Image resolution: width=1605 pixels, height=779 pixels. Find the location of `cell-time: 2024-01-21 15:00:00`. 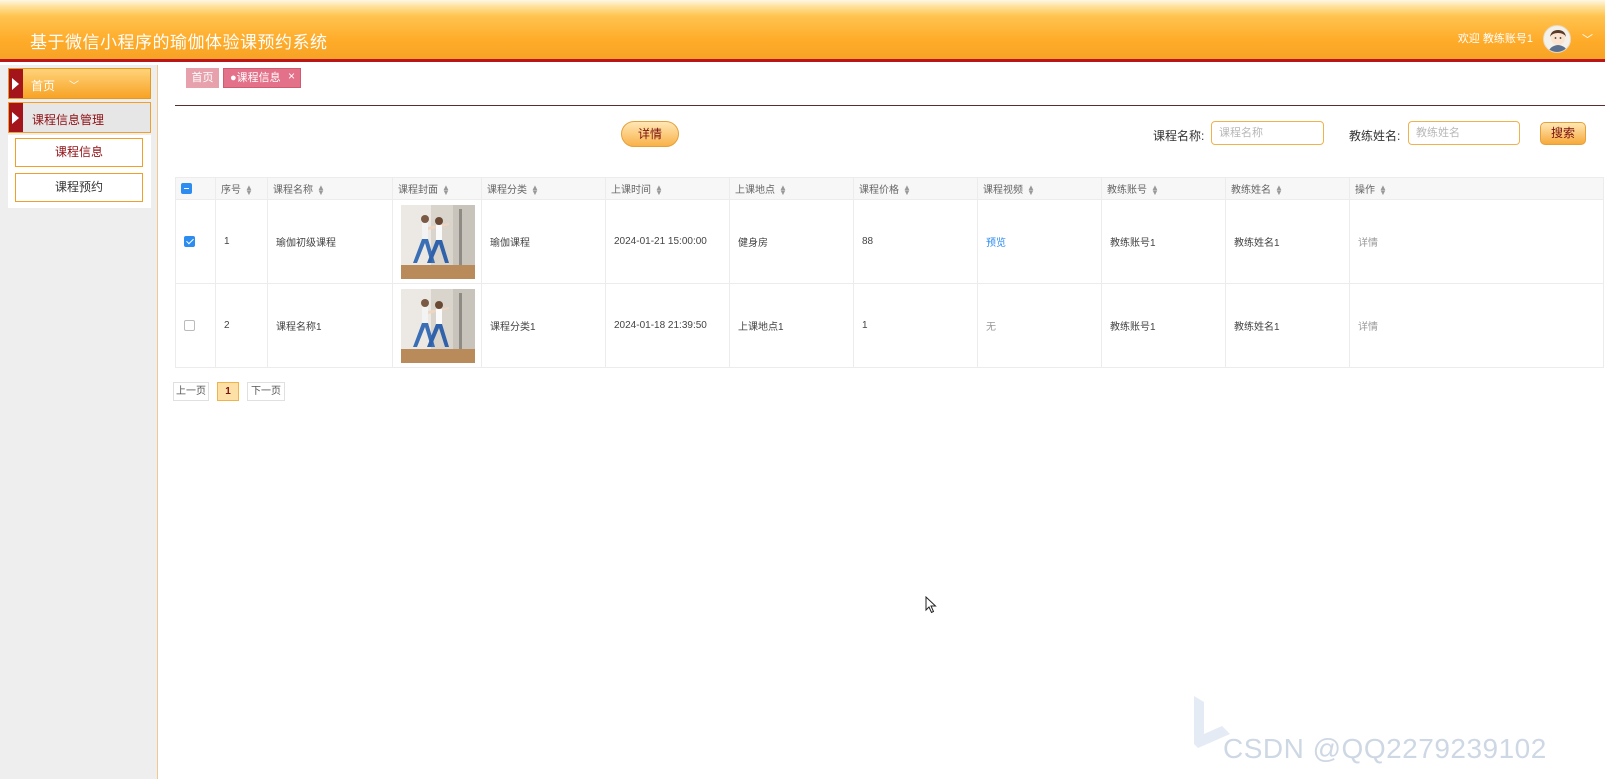

cell-time: 2024-01-21 15:00:00 is located at coordinates (667, 241).